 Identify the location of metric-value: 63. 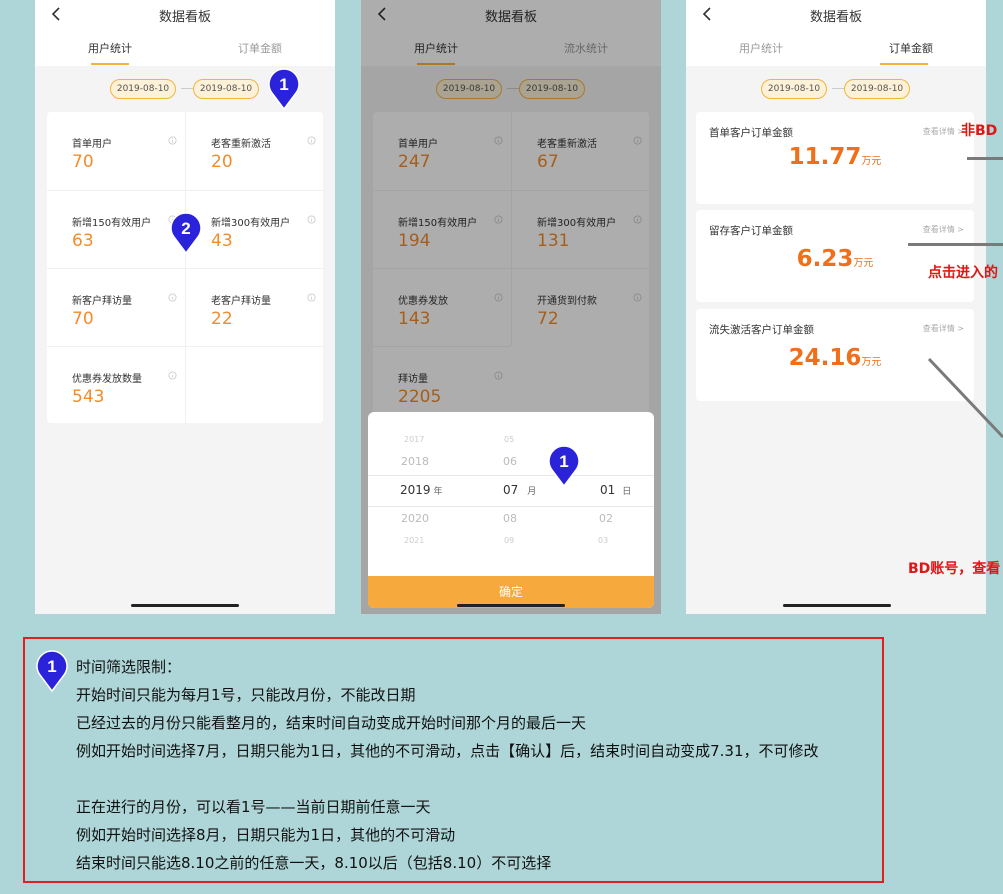
(83, 241).